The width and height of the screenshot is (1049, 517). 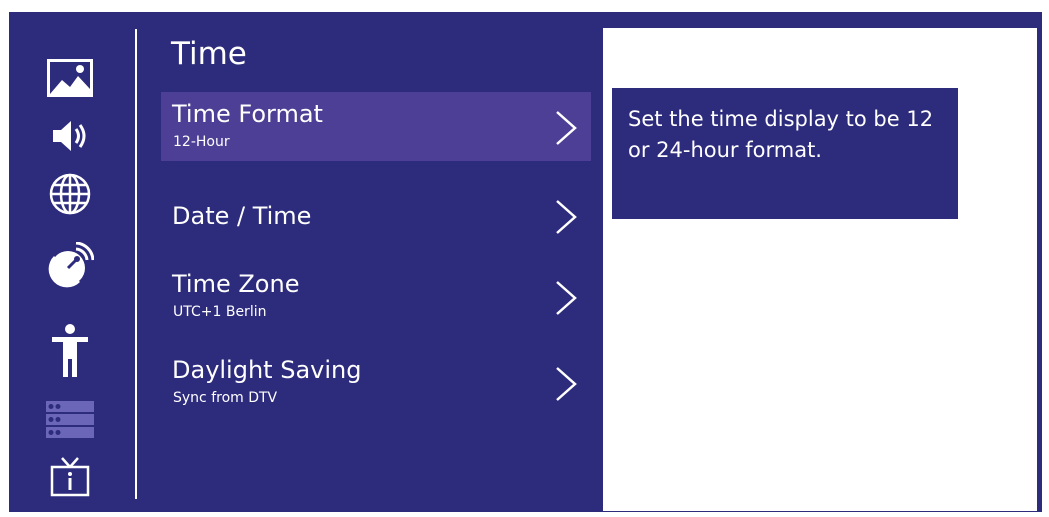 What do you see at coordinates (236, 284) in the screenshot?
I see `menu-item-label: Time Zone` at bounding box center [236, 284].